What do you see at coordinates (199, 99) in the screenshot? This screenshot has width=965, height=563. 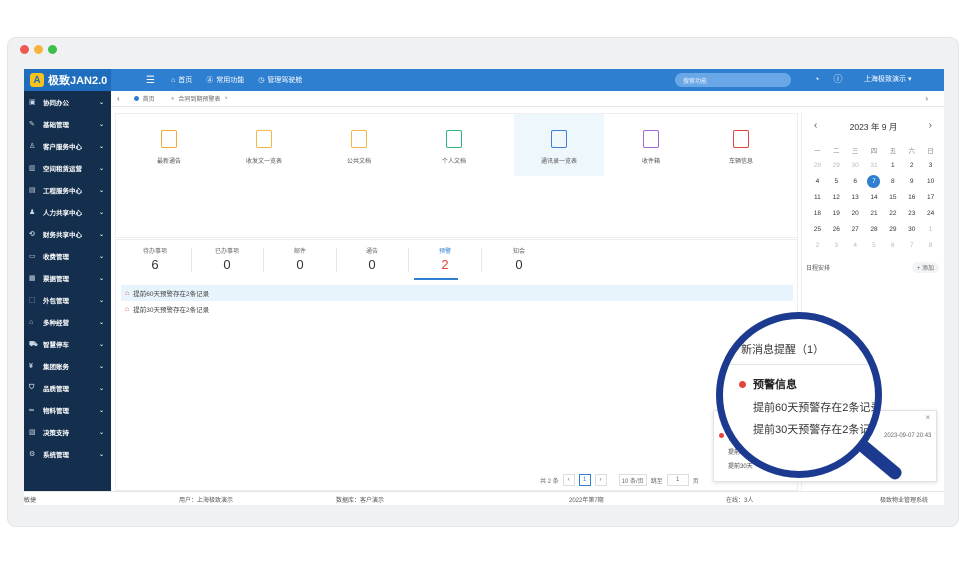 I see `tab-contract-warning: ● 合同到期预警表 ×` at bounding box center [199, 99].